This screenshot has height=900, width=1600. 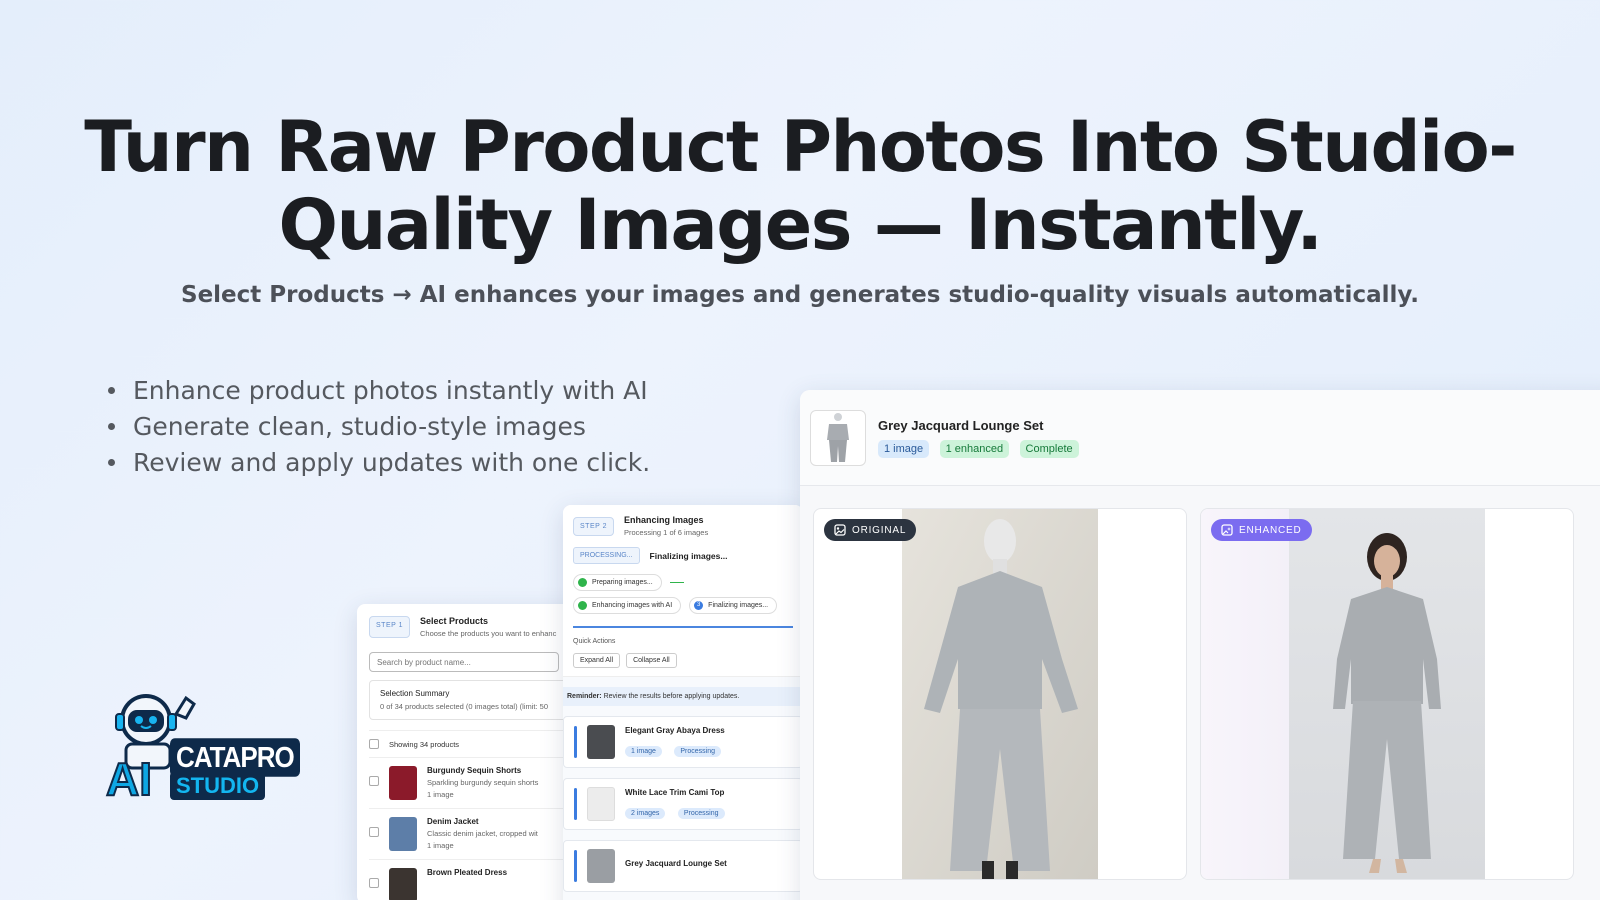 I want to click on card-title: Enhancing Images, so click(x=664, y=520).